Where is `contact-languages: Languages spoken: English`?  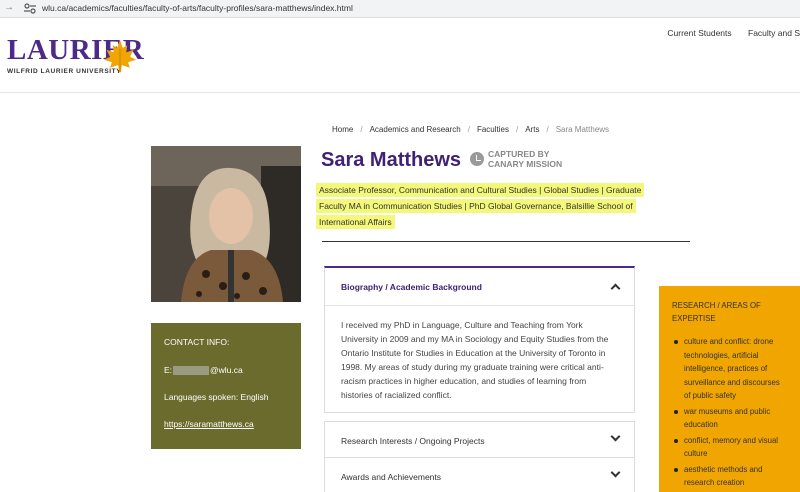 contact-languages: Languages spoken: English is located at coordinates (216, 397).